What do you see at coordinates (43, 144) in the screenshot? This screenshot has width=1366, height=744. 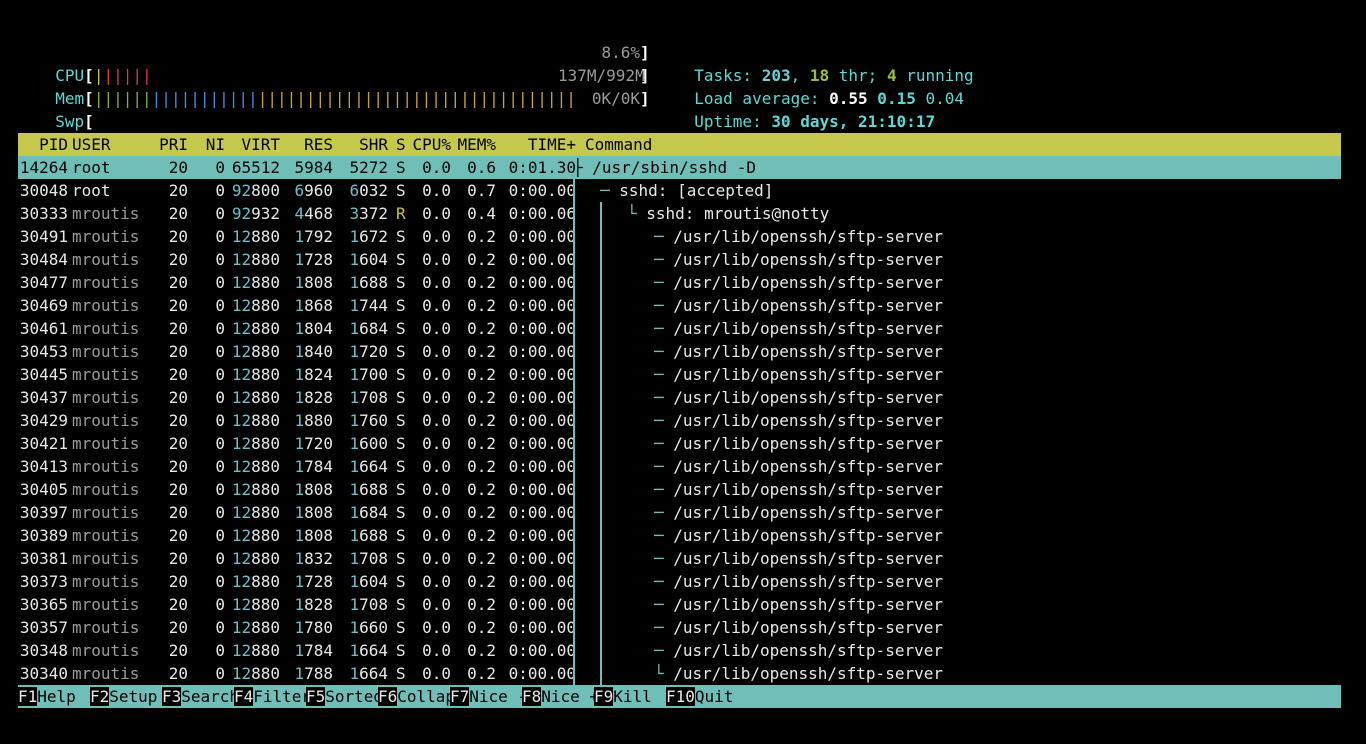 I see `col-pid: PID` at bounding box center [43, 144].